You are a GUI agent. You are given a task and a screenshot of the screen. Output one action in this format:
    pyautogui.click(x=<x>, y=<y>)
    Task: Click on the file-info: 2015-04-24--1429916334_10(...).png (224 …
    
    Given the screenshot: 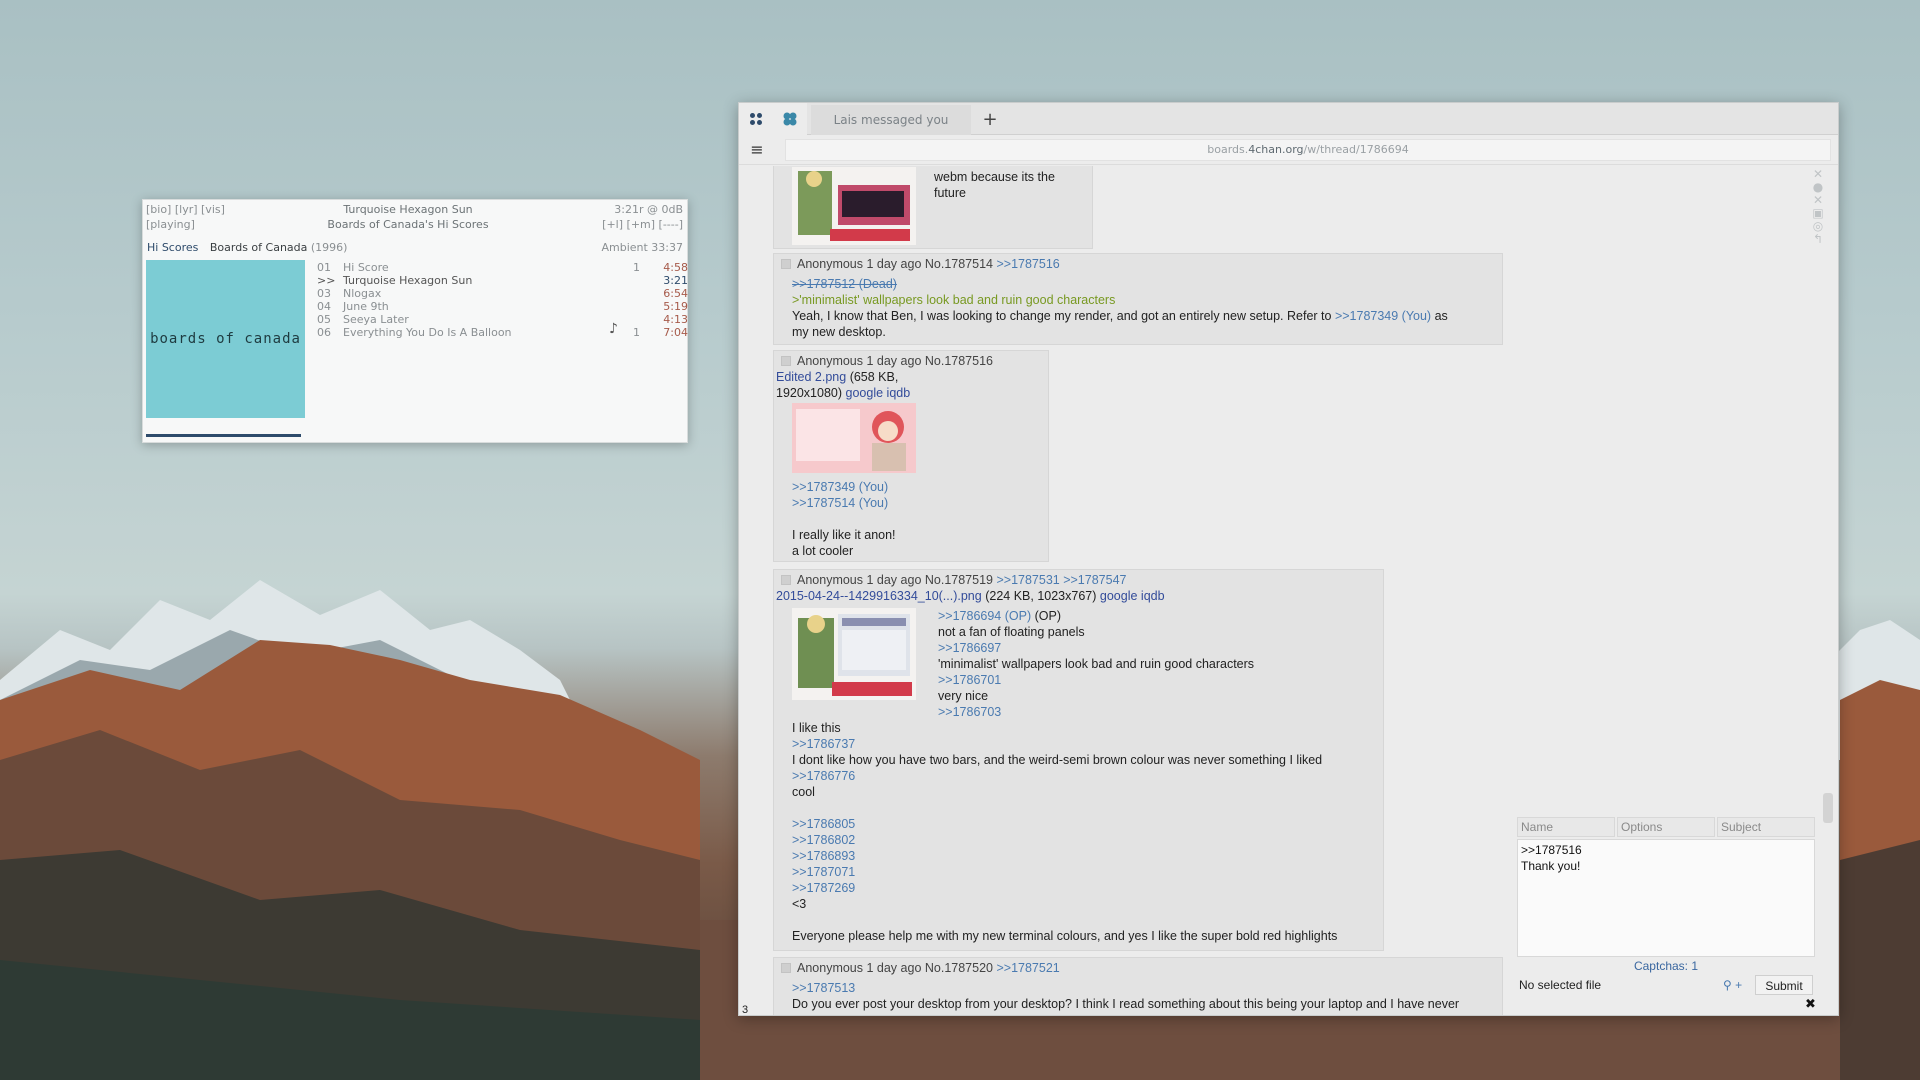 What is the action you would take?
    pyautogui.click(x=970, y=596)
    